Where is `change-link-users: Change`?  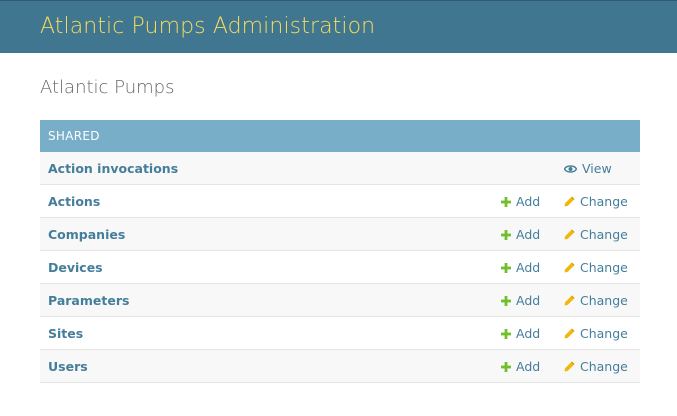
change-link-users: Change is located at coordinates (596, 366).